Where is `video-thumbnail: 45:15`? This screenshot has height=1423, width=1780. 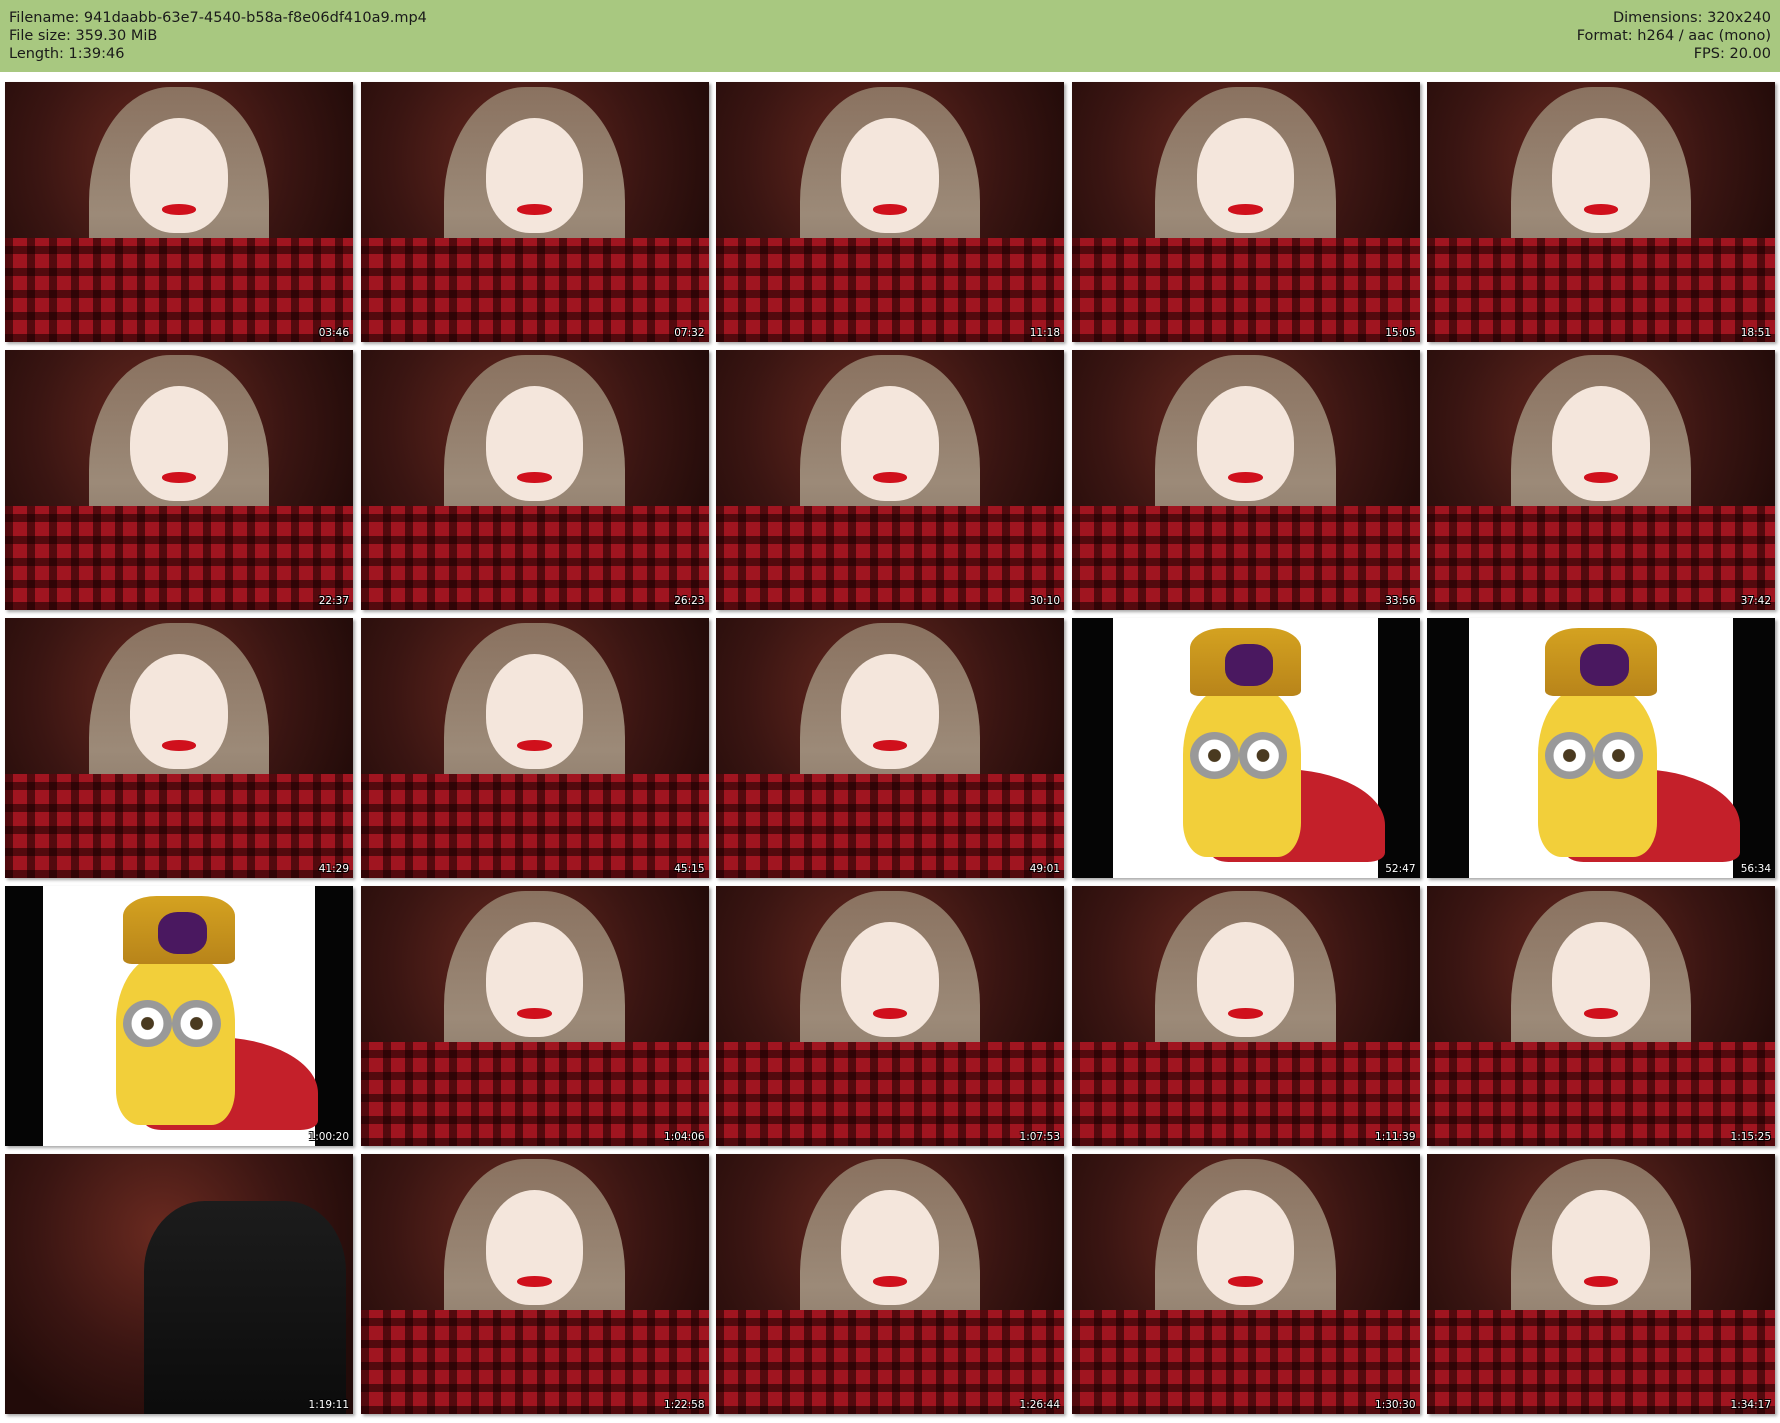
video-thumbnail: 45:15 is located at coordinates (534, 748).